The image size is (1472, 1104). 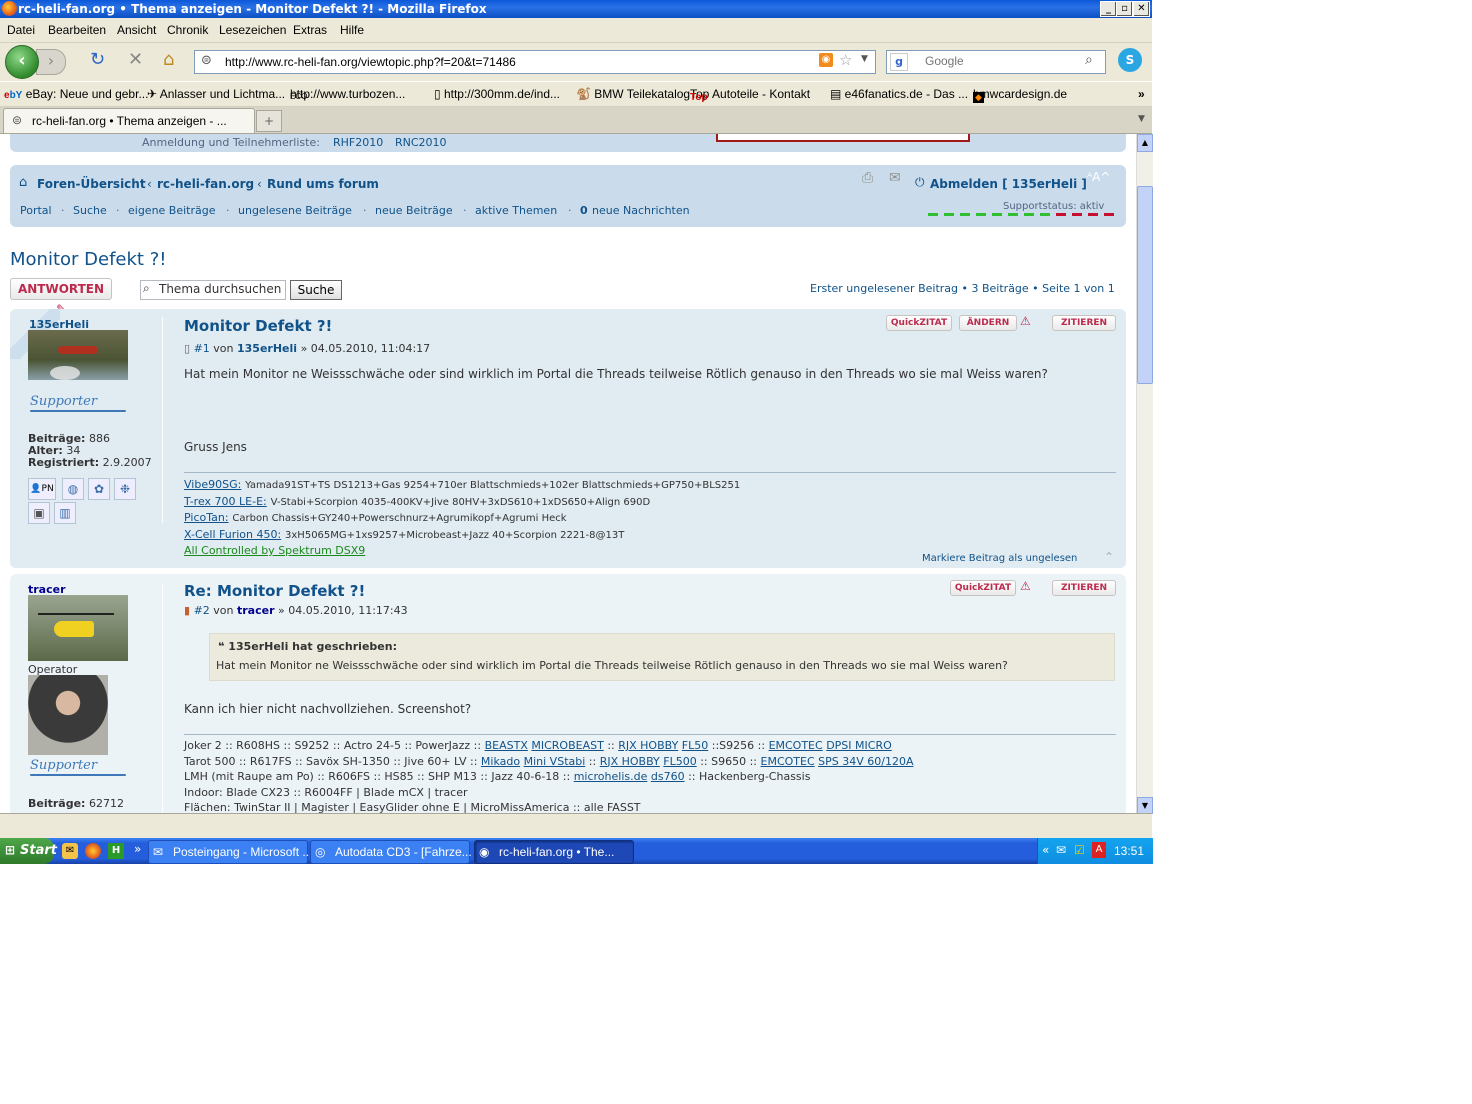 What do you see at coordinates (225, 501) in the screenshot?
I see `sig-link-trex: T-rex 700 LE-E:` at bounding box center [225, 501].